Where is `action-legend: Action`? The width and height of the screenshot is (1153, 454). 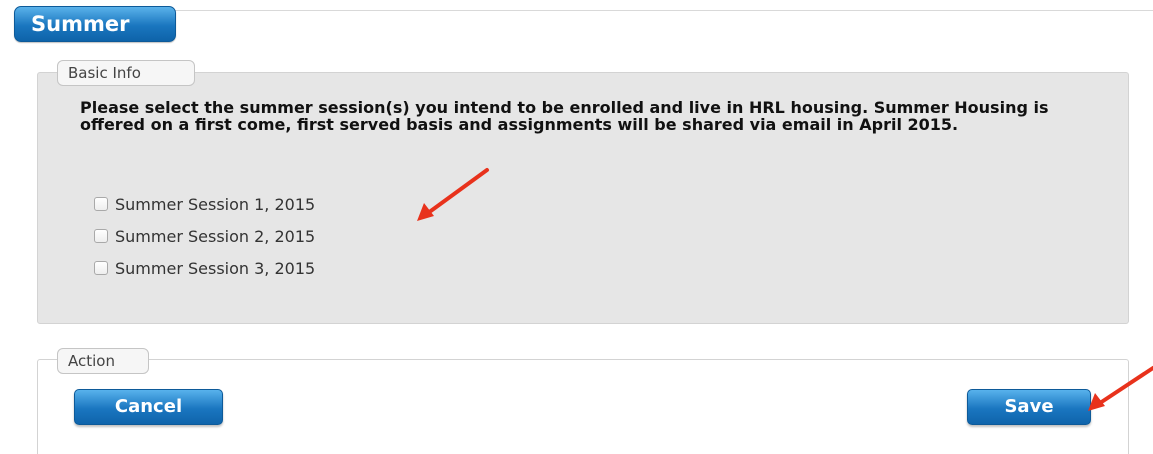 action-legend: Action is located at coordinates (103, 361).